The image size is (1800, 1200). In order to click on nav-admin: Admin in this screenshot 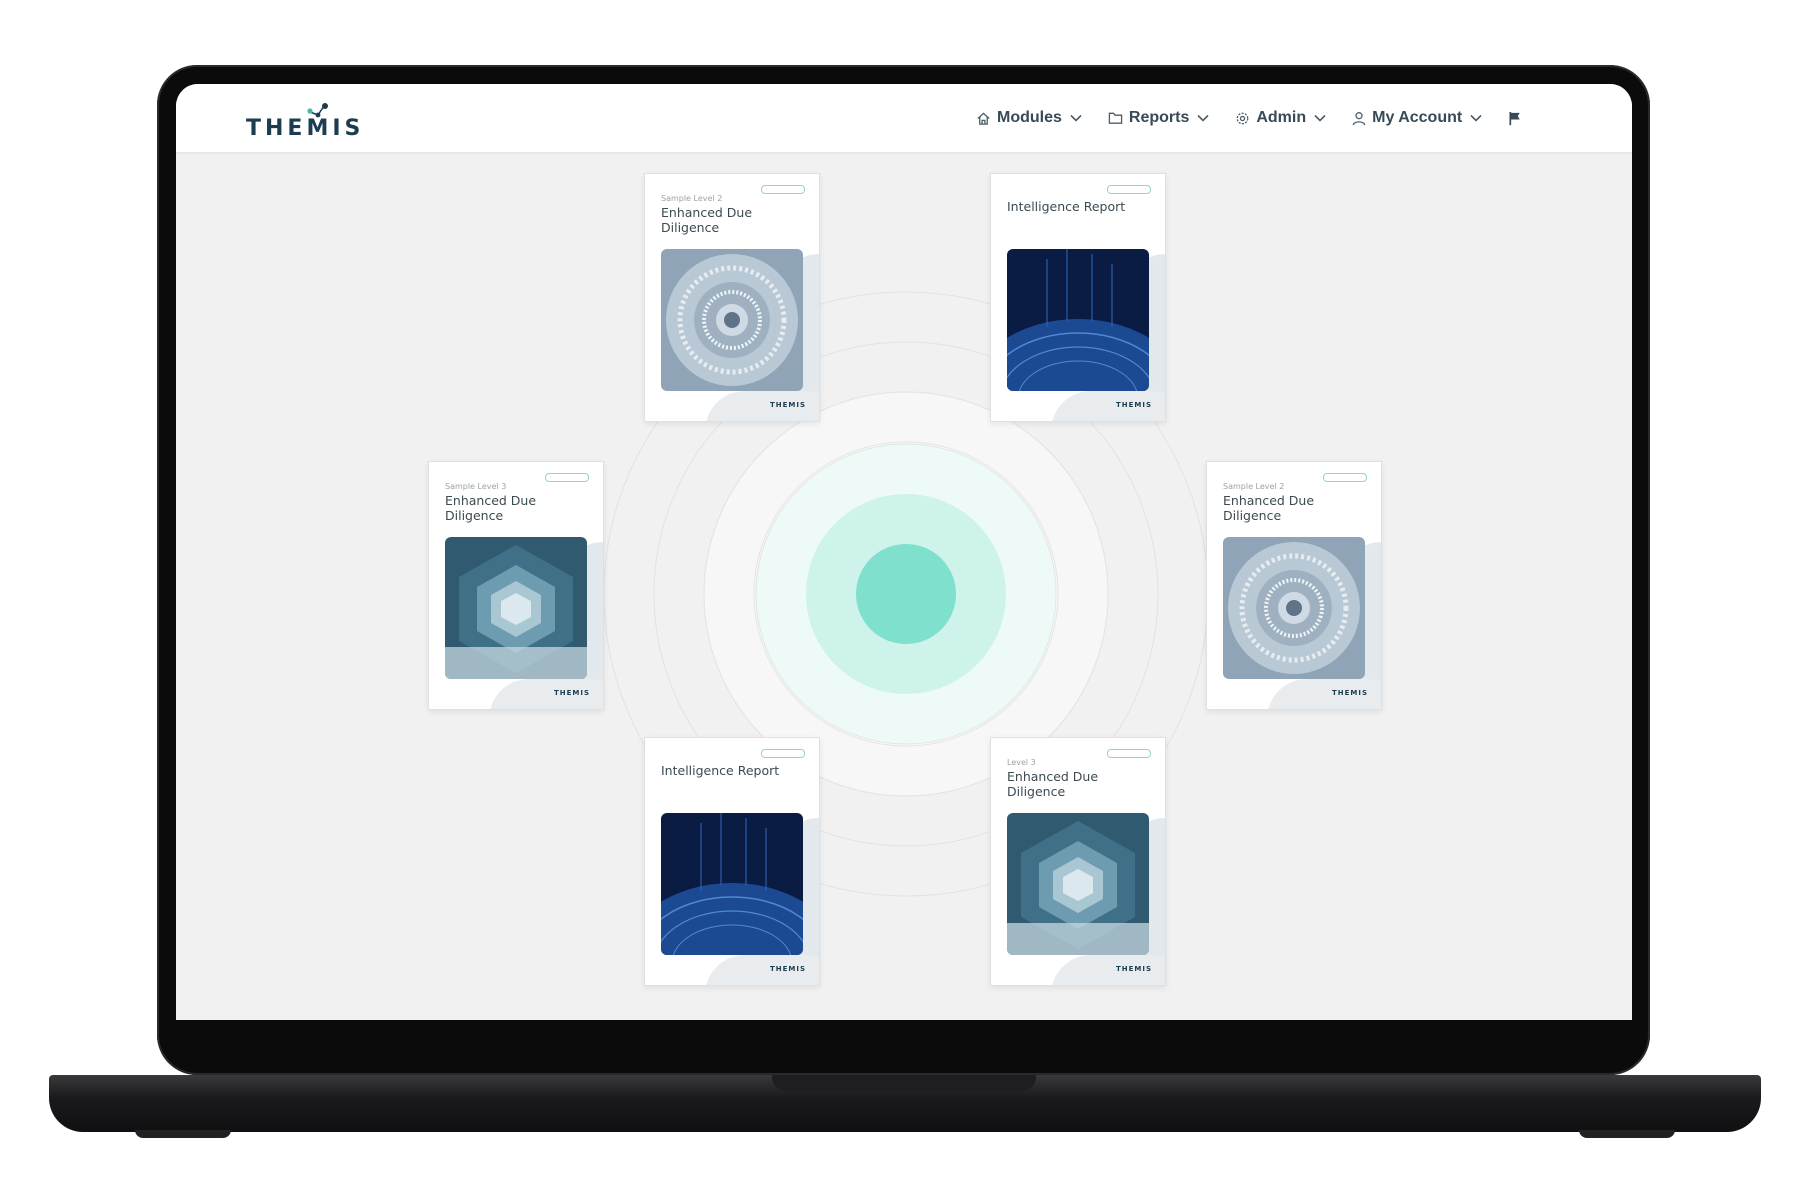, I will do `click(1280, 118)`.